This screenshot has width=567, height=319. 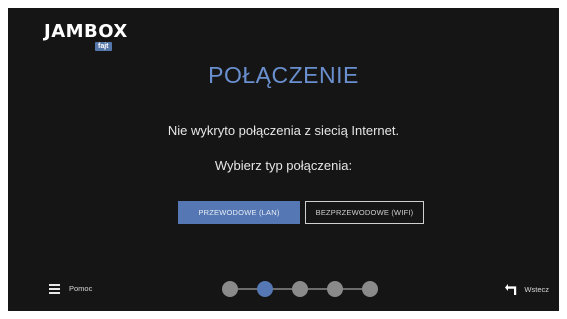 I want to click on connection-type-prompt: Wybierz typ połączenia:, so click(x=283, y=165).